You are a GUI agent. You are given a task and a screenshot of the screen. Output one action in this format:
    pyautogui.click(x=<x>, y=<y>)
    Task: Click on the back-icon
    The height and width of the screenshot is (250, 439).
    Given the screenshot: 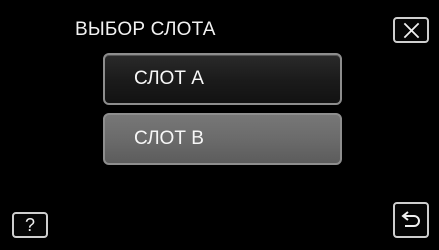 What is the action you would take?
    pyautogui.click(x=411, y=220)
    